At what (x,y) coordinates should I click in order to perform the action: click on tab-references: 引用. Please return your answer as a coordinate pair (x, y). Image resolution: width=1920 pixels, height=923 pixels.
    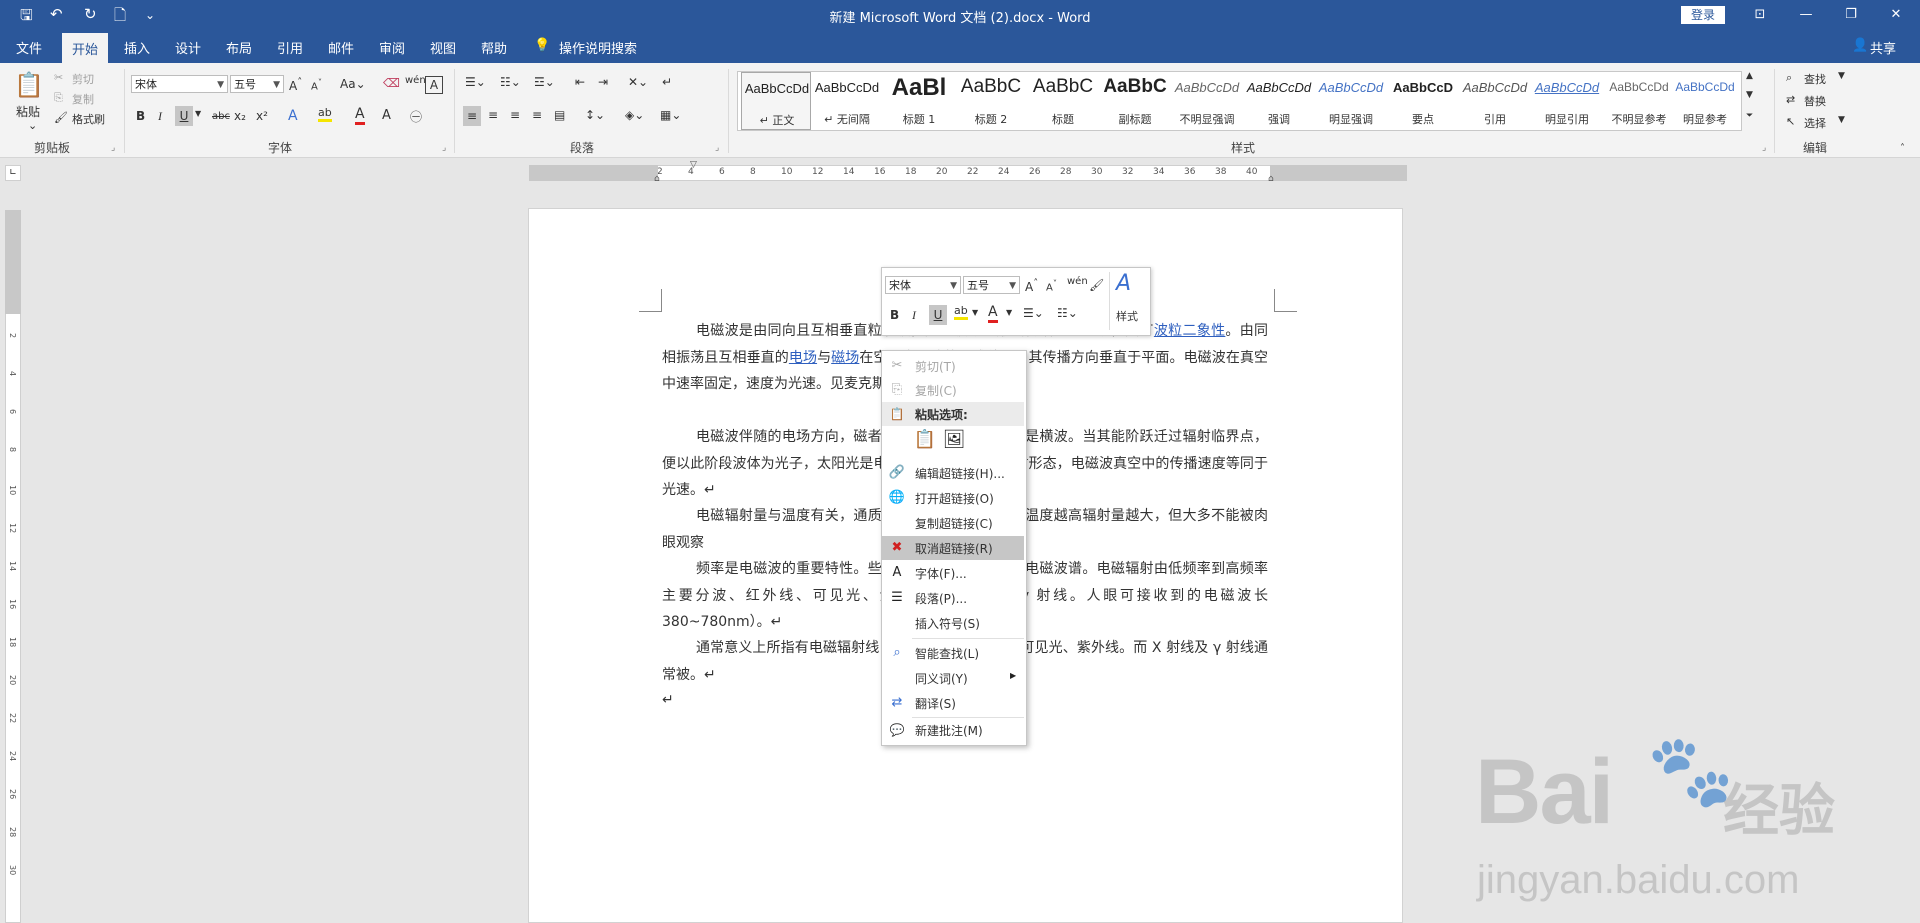
    Looking at the image, I should click on (290, 47).